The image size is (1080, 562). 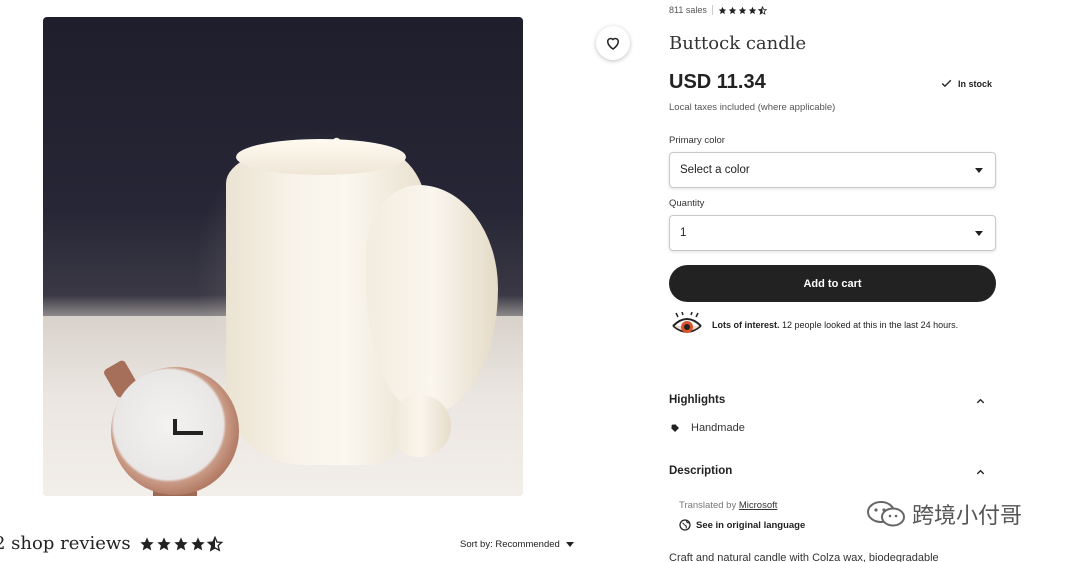 I want to click on sort-dropdown: Sort by: Recommended, so click(x=517, y=544).